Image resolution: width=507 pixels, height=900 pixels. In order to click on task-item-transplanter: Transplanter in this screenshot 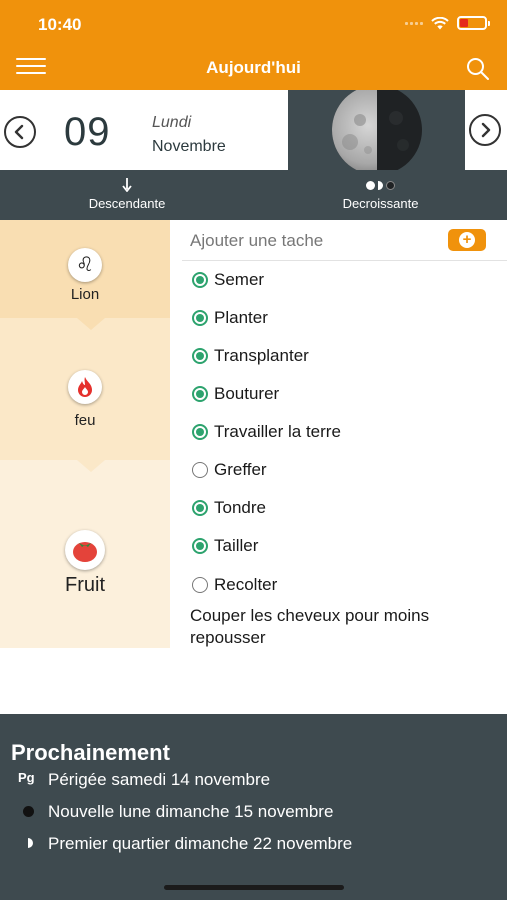, I will do `click(250, 356)`.